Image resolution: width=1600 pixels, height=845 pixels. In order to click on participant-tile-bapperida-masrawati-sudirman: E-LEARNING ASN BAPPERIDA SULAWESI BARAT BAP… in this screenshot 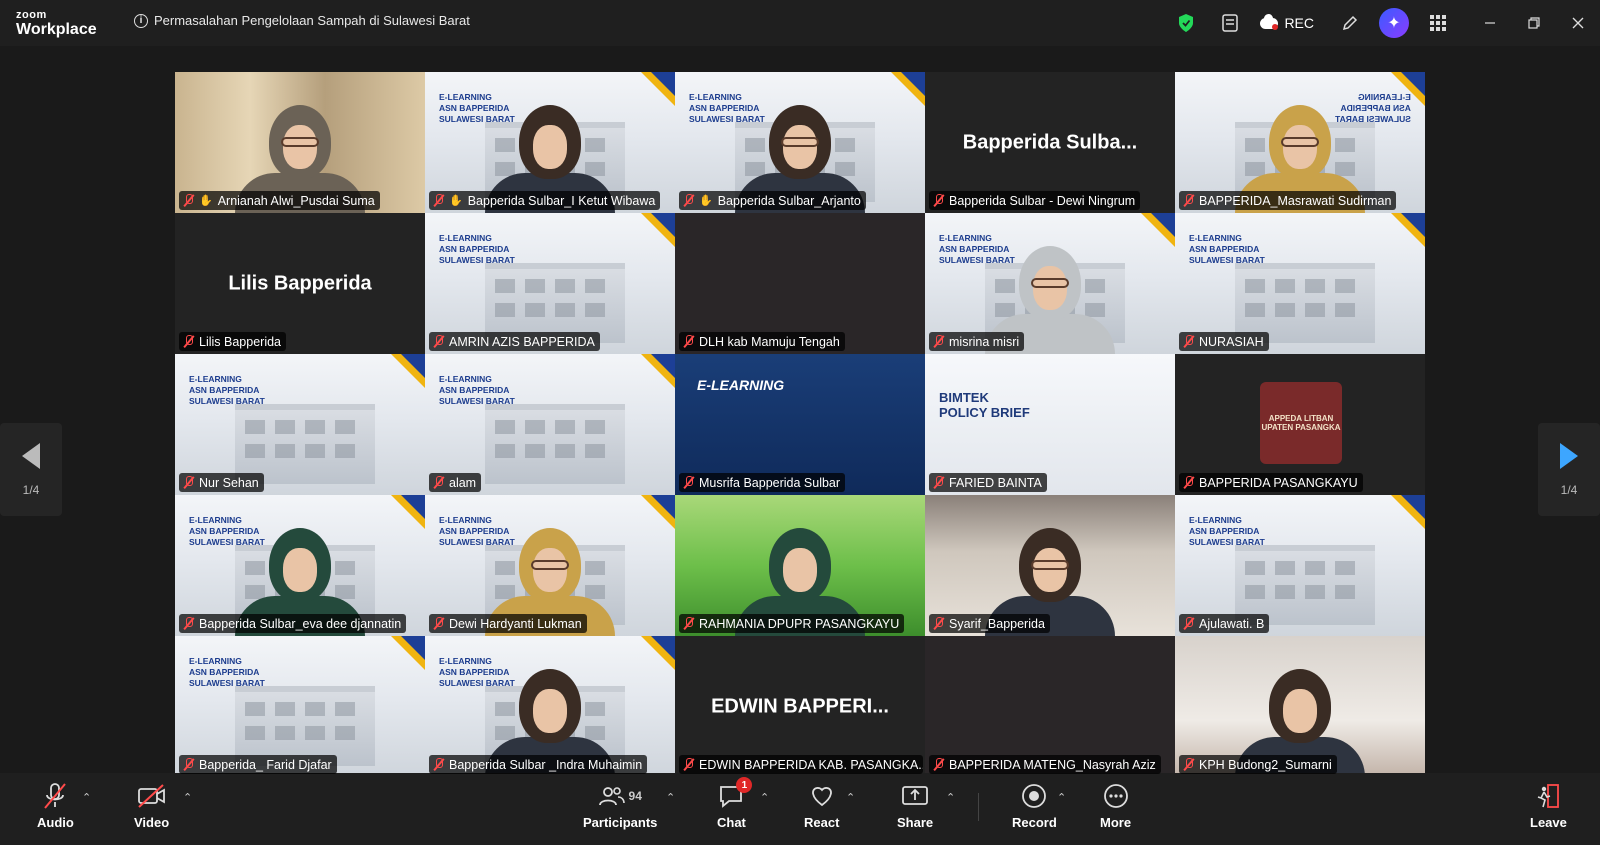, I will do `click(1300, 142)`.